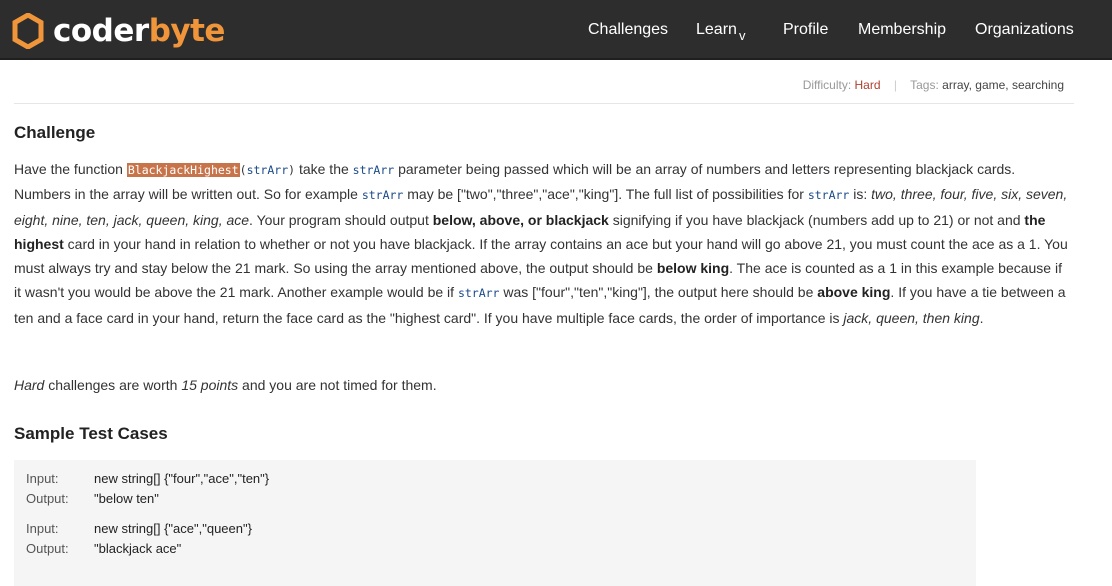 The width and height of the screenshot is (1112, 586). Describe the element at coordinates (324, 169) in the screenshot. I see `desc-text: take the` at that location.